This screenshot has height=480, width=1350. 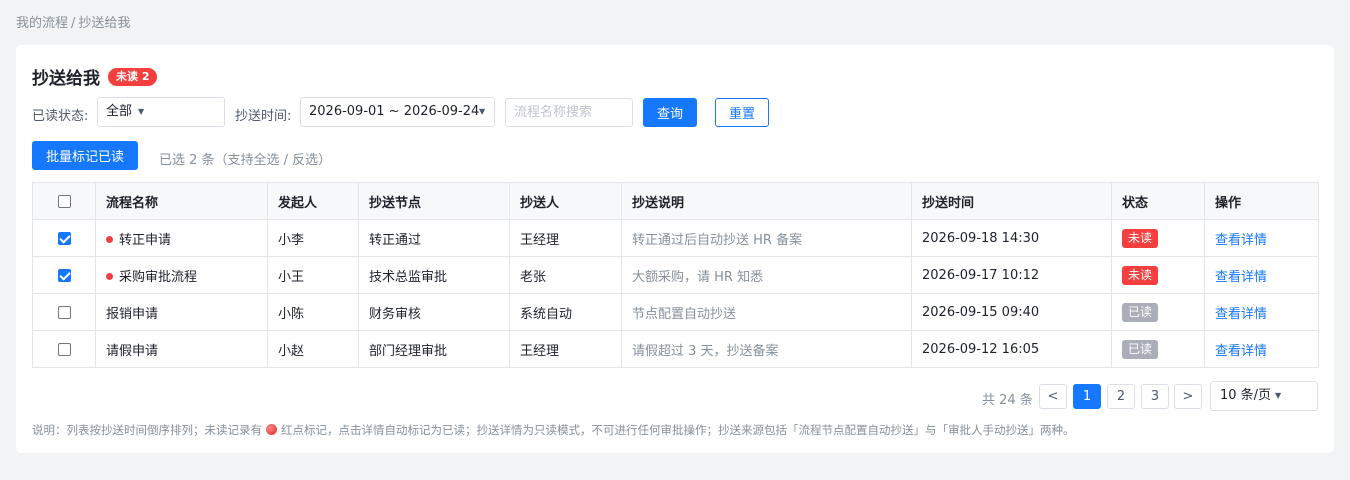 What do you see at coordinates (313, 201) in the screenshot?
I see `column-header: 发起人` at bounding box center [313, 201].